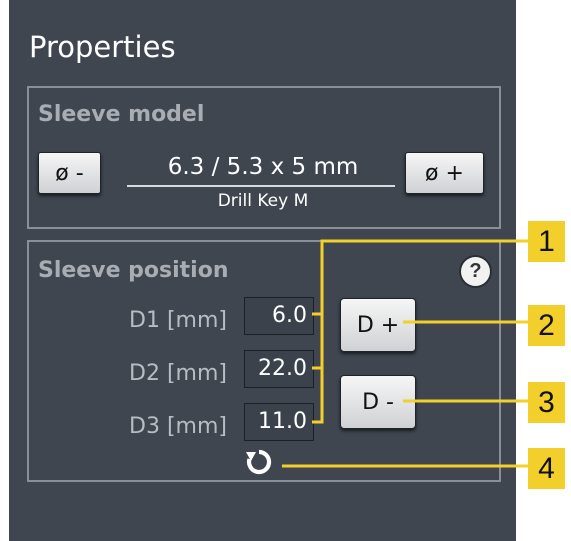 This screenshot has width=571, height=541. Describe the element at coordinates (263, 201) in the screenshot. I see `drill-key-label: Drill Key M` at that location.